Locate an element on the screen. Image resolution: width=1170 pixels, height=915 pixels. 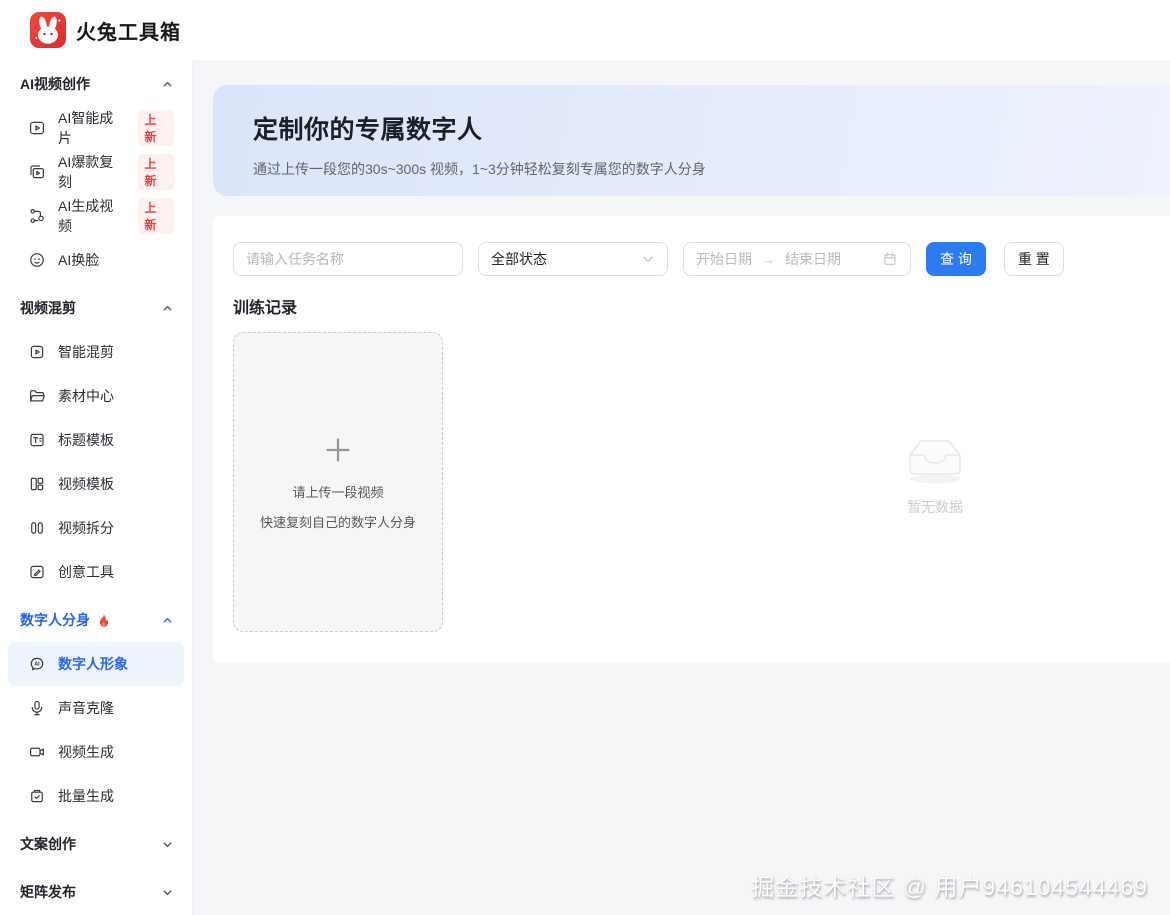
fire-icon is located at coordinates (104, 620).